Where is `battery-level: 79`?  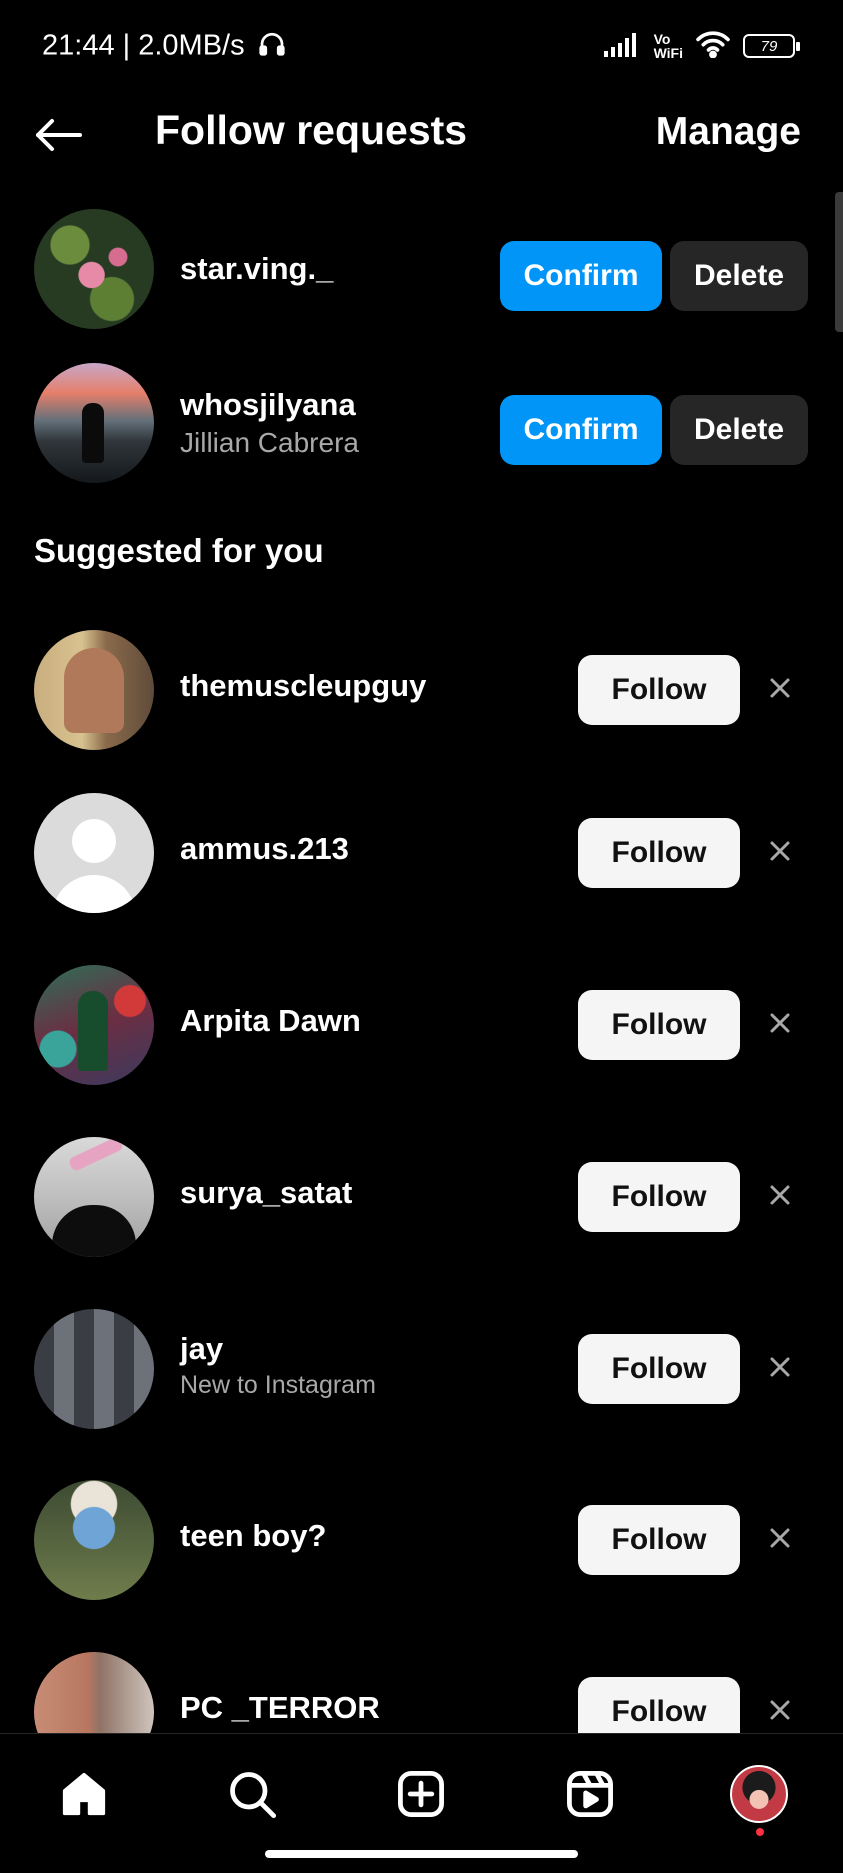 battery-level: 79 is located at coordinates (769, 46).